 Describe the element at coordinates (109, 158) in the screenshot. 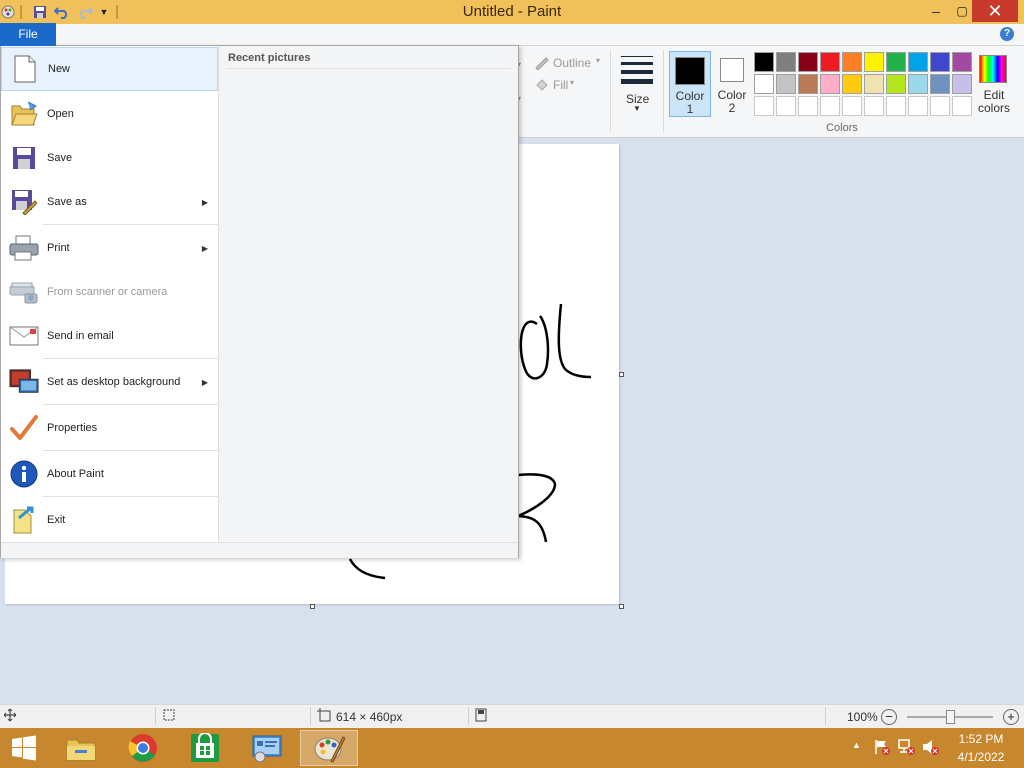

I see `menu-item-save: Save` at that location.